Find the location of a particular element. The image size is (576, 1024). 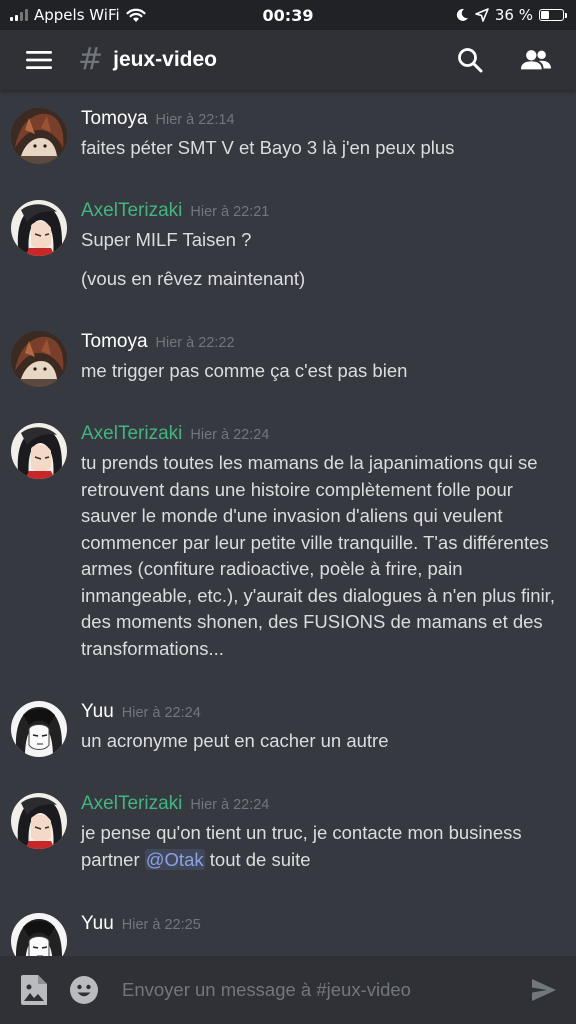

message-timestamp: Hier à 22:22 is located at coordinates (195, 343).